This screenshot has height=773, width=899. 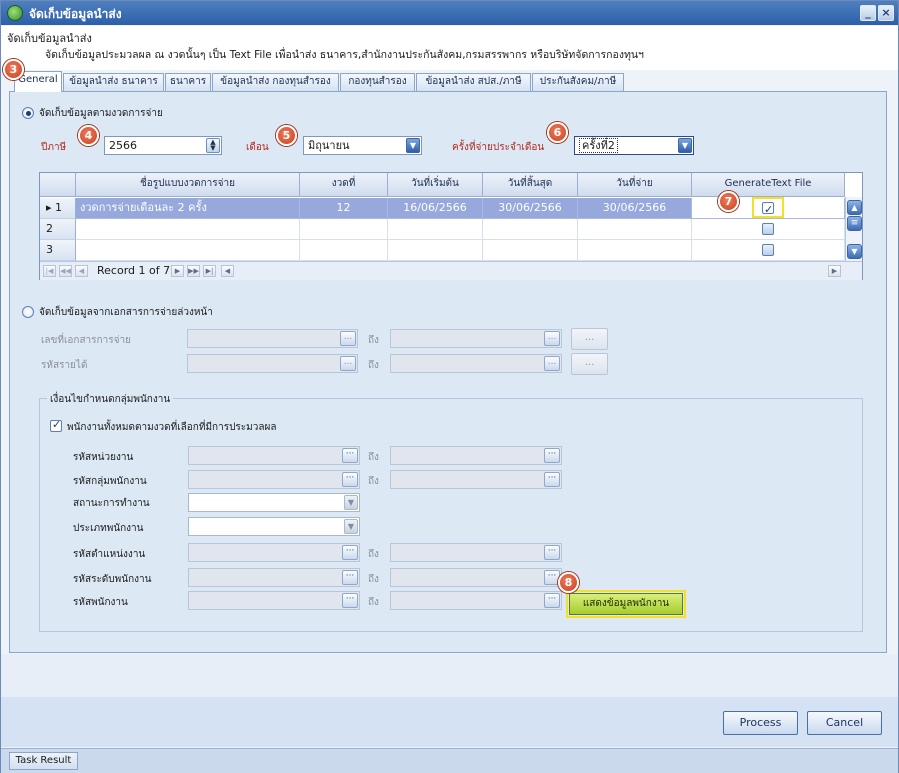 I want to click on prev-record-icon: ◀, so click(x=81, y=271).